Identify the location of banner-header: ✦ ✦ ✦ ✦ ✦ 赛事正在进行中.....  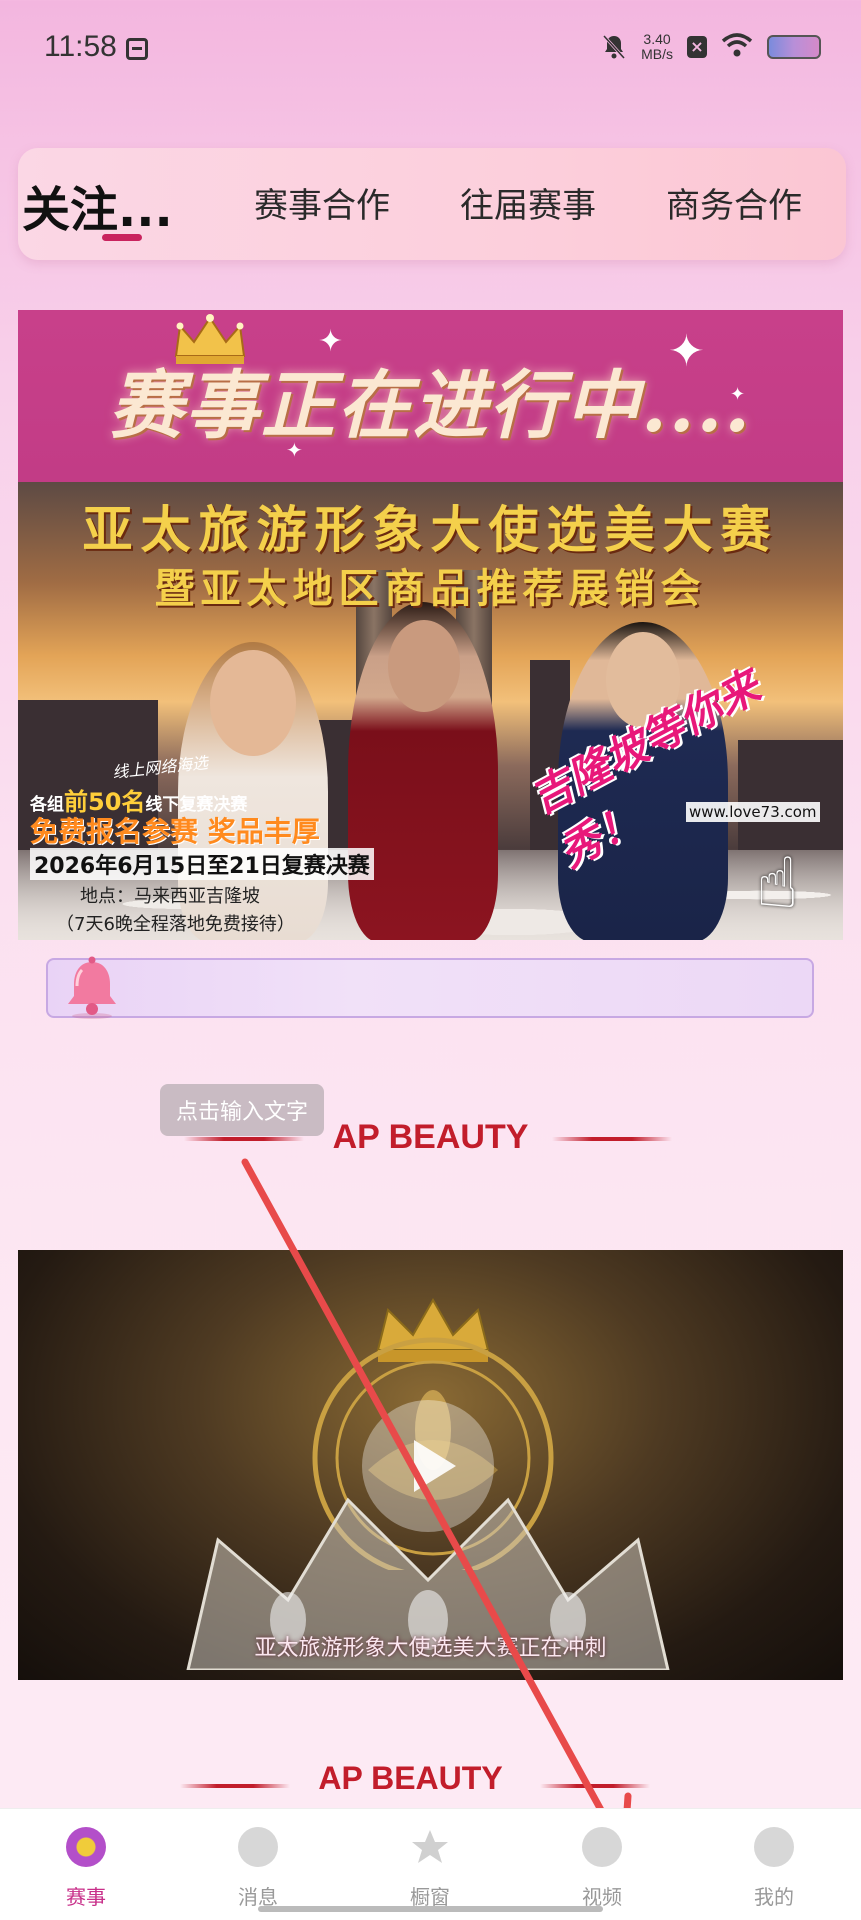
(430, 396).